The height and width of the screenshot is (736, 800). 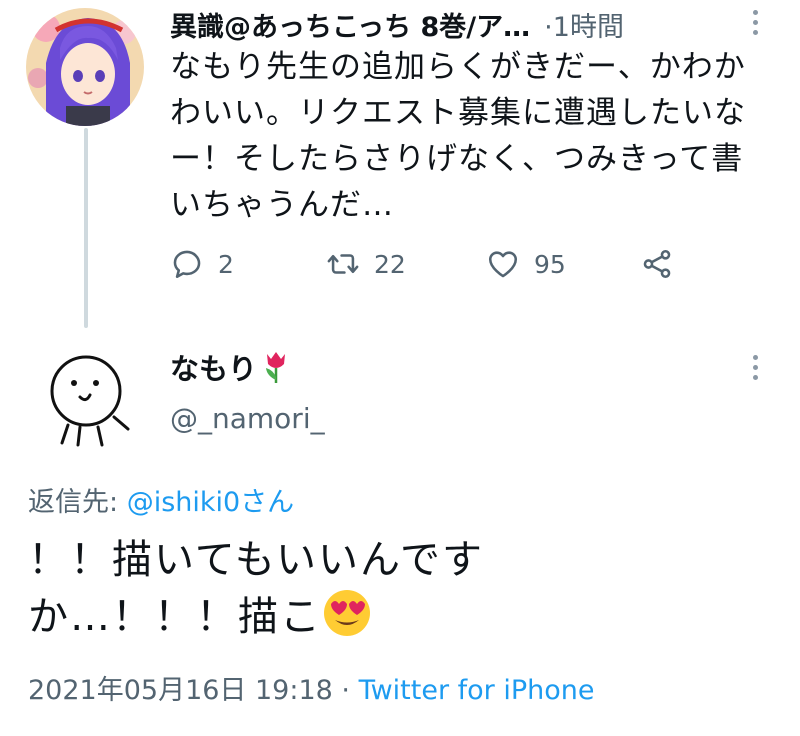 I want to click on tweet-meta: 2021年05月16日 19:18 · Twitter for iPhone, so click(x=311, y=687).